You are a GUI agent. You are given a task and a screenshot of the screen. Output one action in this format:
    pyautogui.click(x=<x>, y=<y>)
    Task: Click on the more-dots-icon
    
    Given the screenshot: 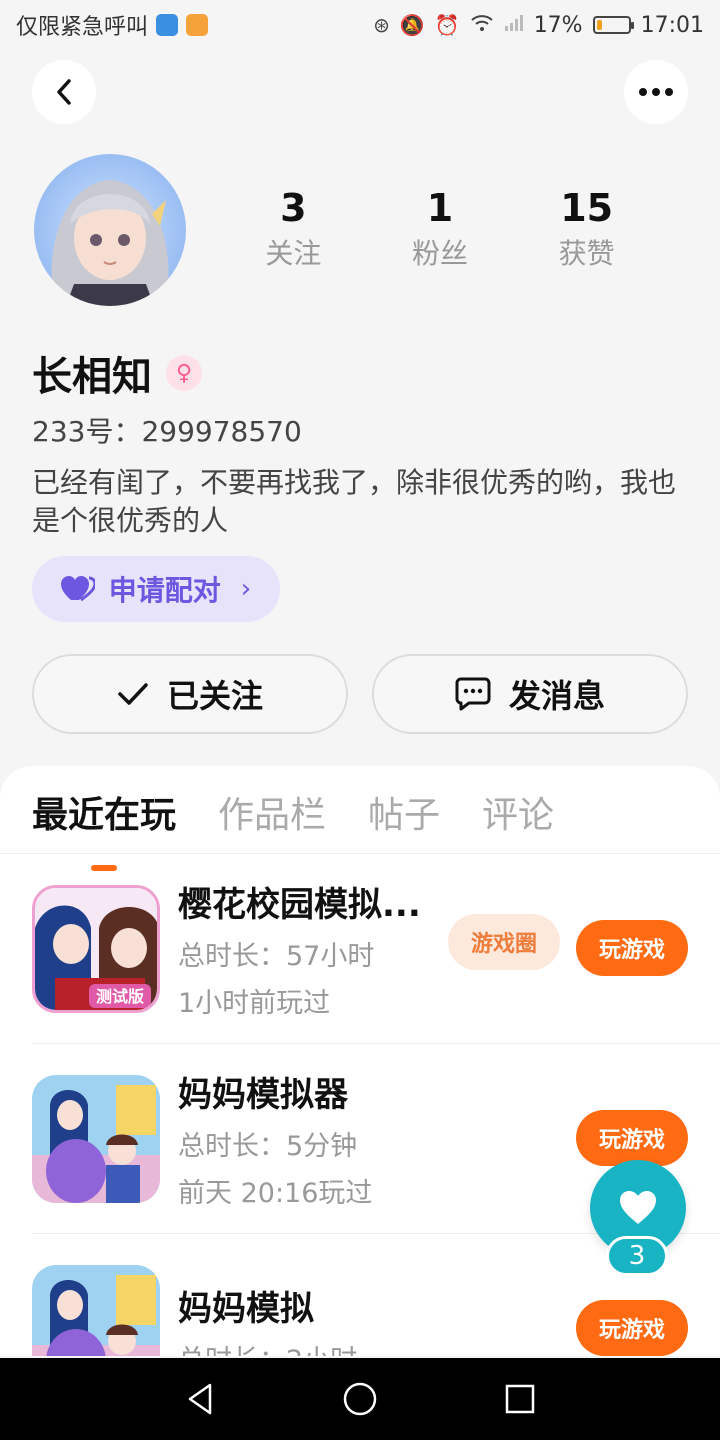 What is the action you would take?
    pyautogui.click(x=656, y=92)
    